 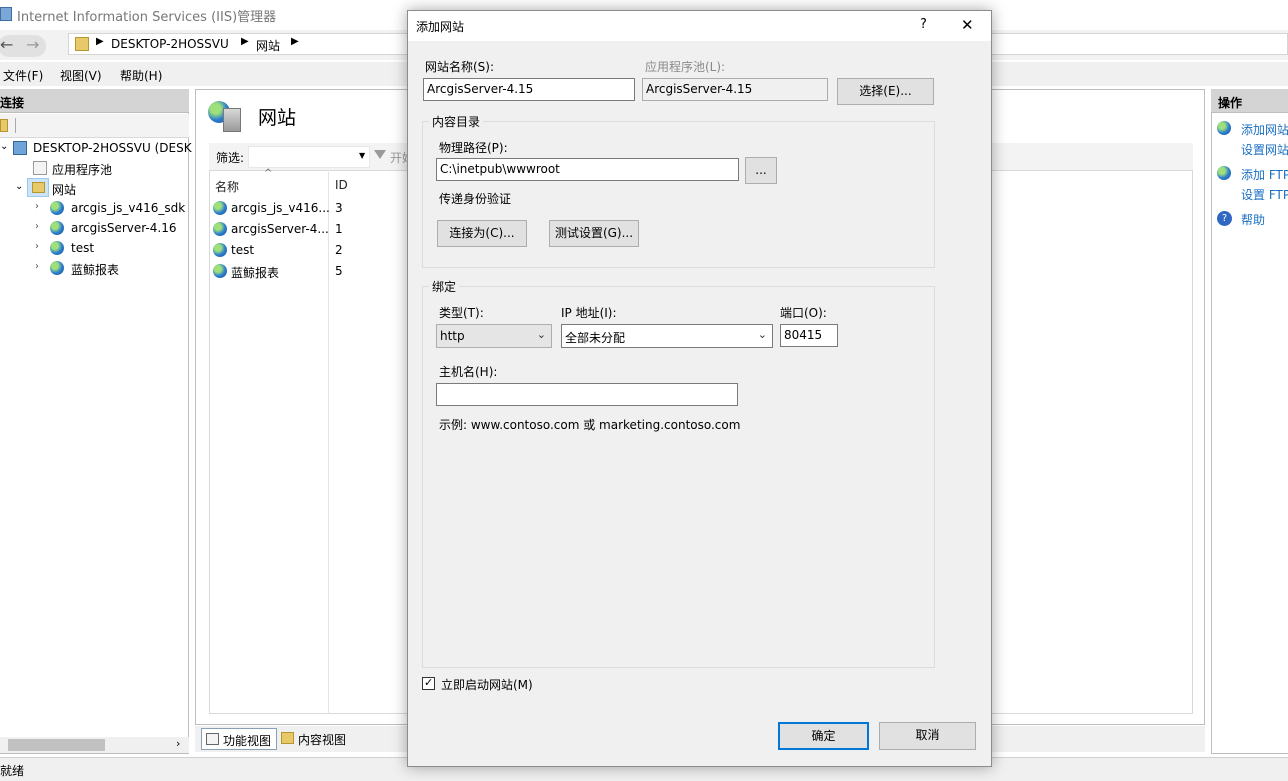 I want to click on type-label: 类型(T):, so click(x=461, y=313).